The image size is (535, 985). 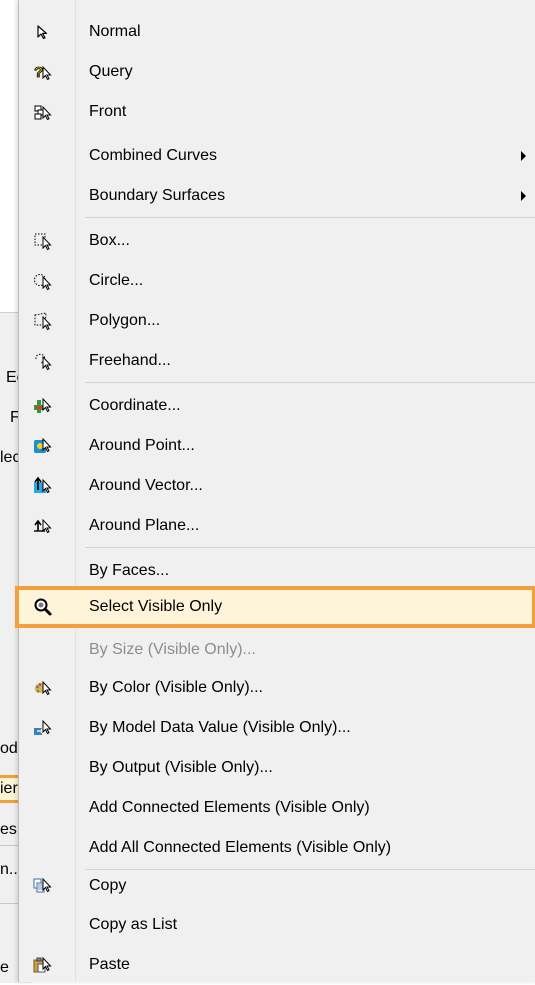 I want to click on menu-item-copy: Copy, so click(x=277, y=886).